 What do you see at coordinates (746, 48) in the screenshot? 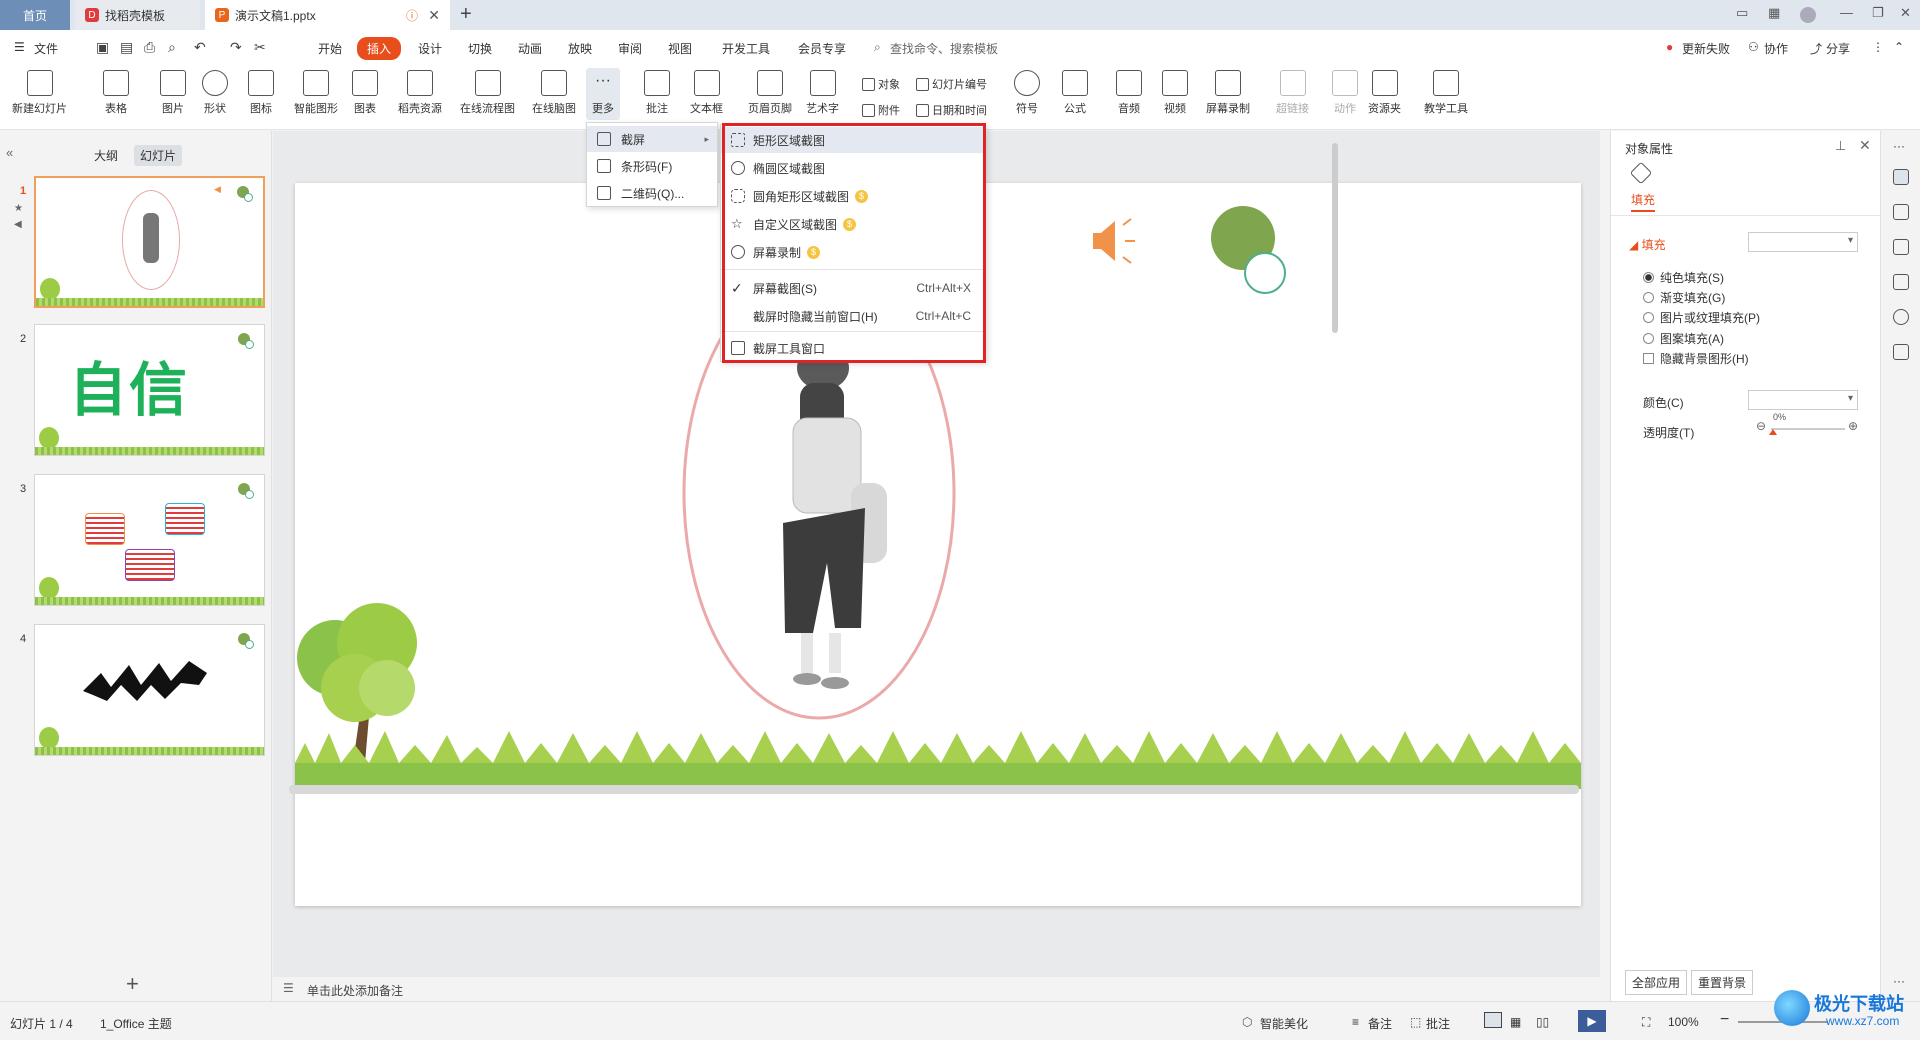
I see `menu-developer: 开发工具` at bounding box center [746, 48].